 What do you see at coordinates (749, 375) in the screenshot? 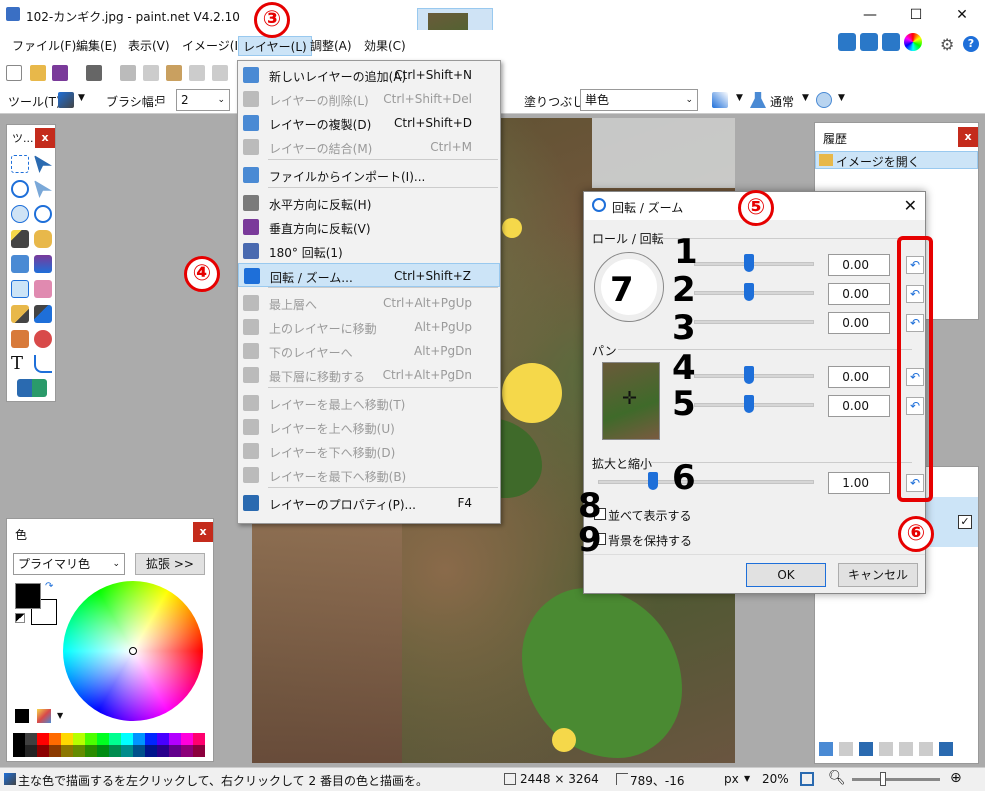
I see `pan-x-slider-thumb` at bounding box center [749, 375].